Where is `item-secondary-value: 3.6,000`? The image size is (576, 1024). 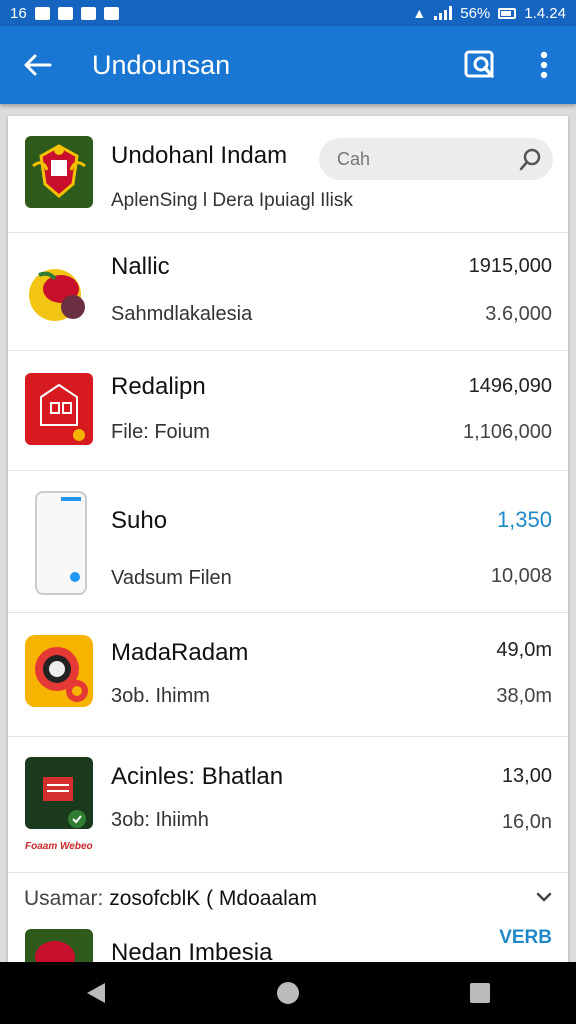
item-secondary-value: 3.6,000 is located at coordinates (518, 314).